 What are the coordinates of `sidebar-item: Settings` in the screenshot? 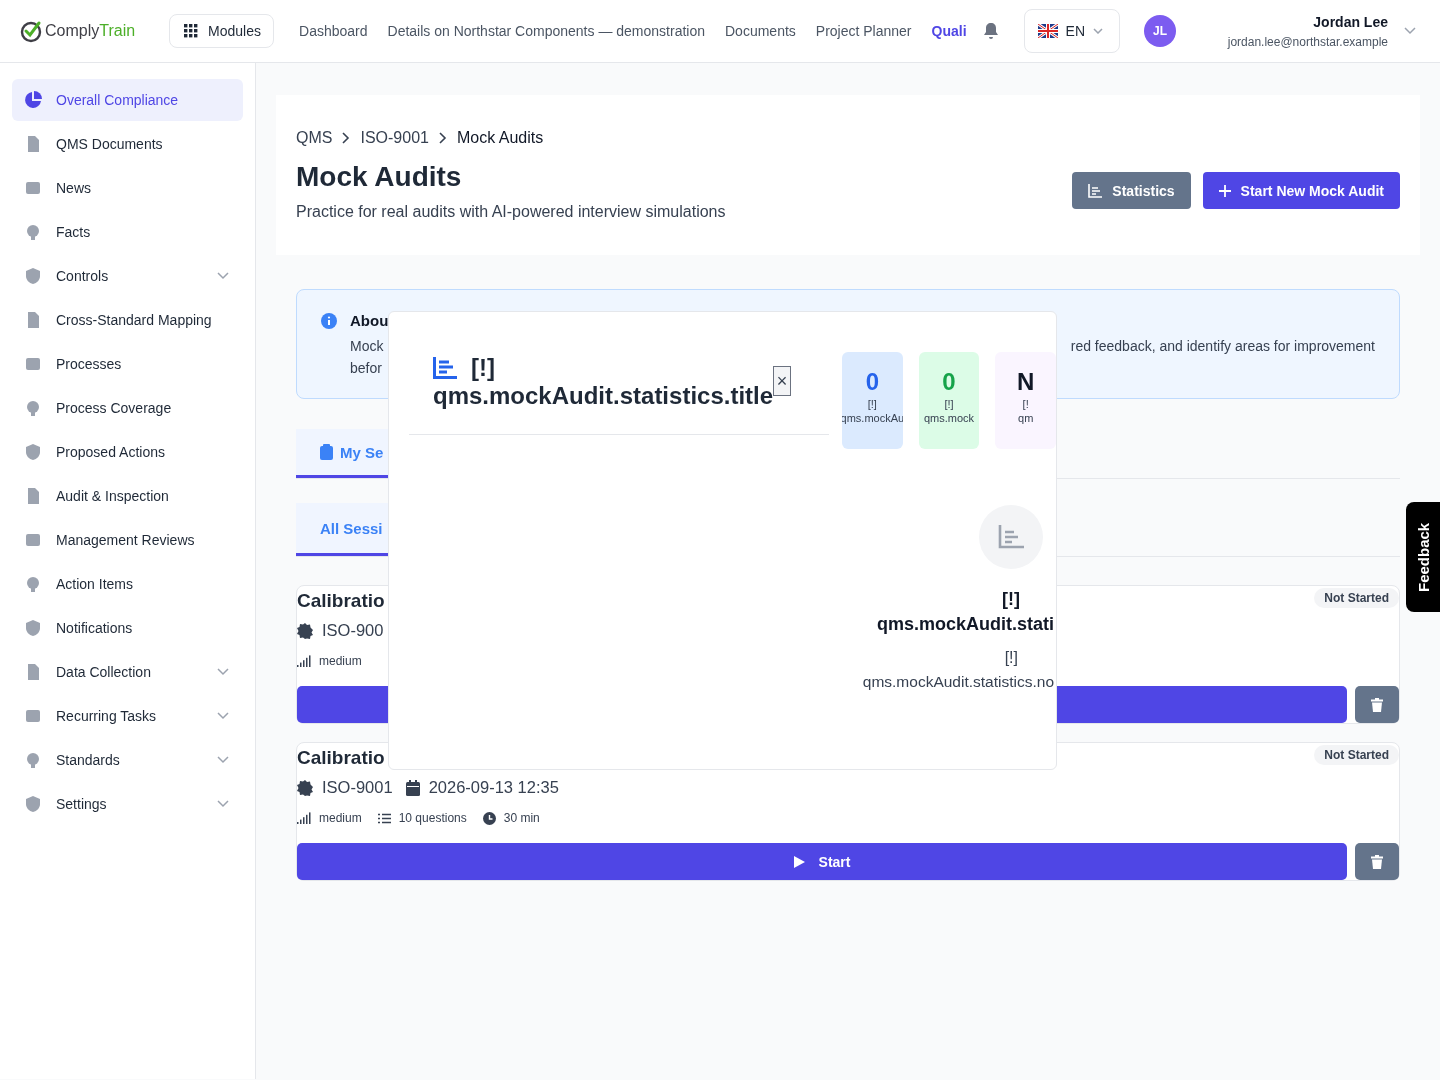 It's located at (127, 804).